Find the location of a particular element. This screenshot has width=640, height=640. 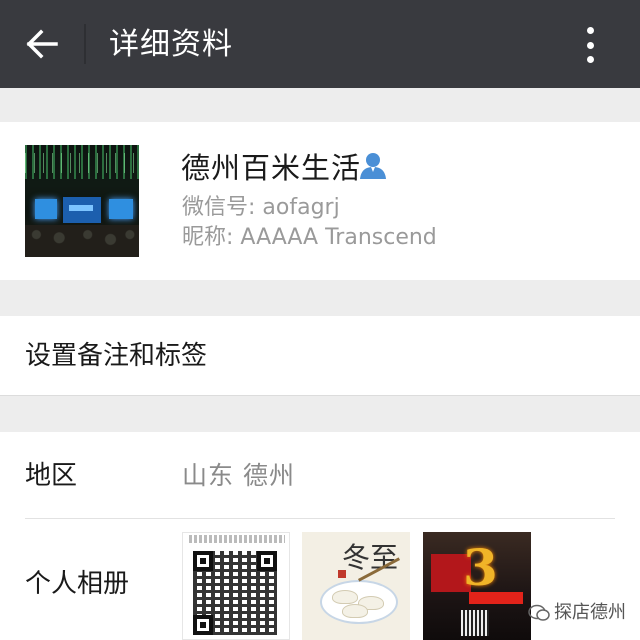

poster-qr-icon is located at coordinates (475, 623).